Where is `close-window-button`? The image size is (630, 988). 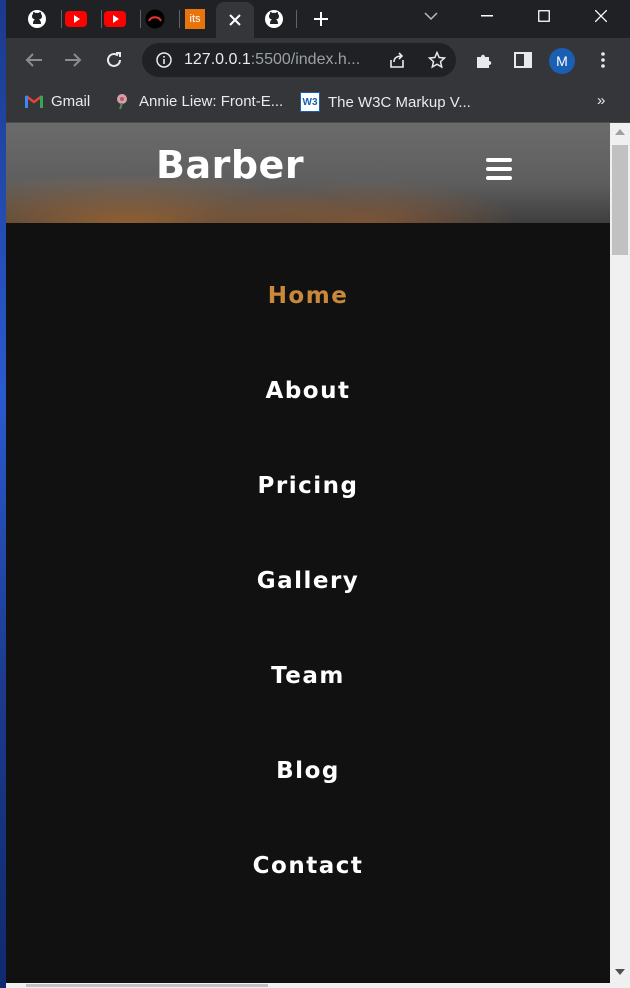
close-window-button is located at coordinates (601, 16).